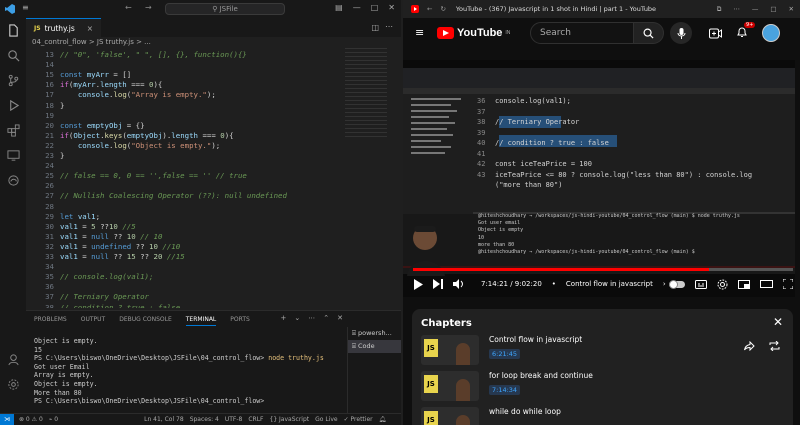 The image size is (800, 425). Describe the element at coordinates (13, 30) in the screenshot. I see `explorer-icon` at that location.